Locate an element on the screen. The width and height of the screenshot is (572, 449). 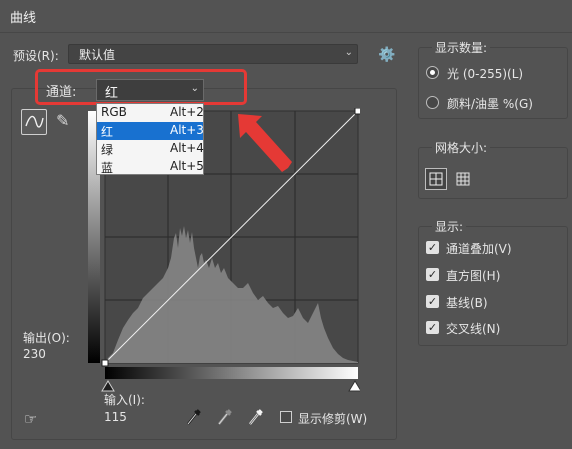
channel-highlight-box is located at coordinates (141, 87).